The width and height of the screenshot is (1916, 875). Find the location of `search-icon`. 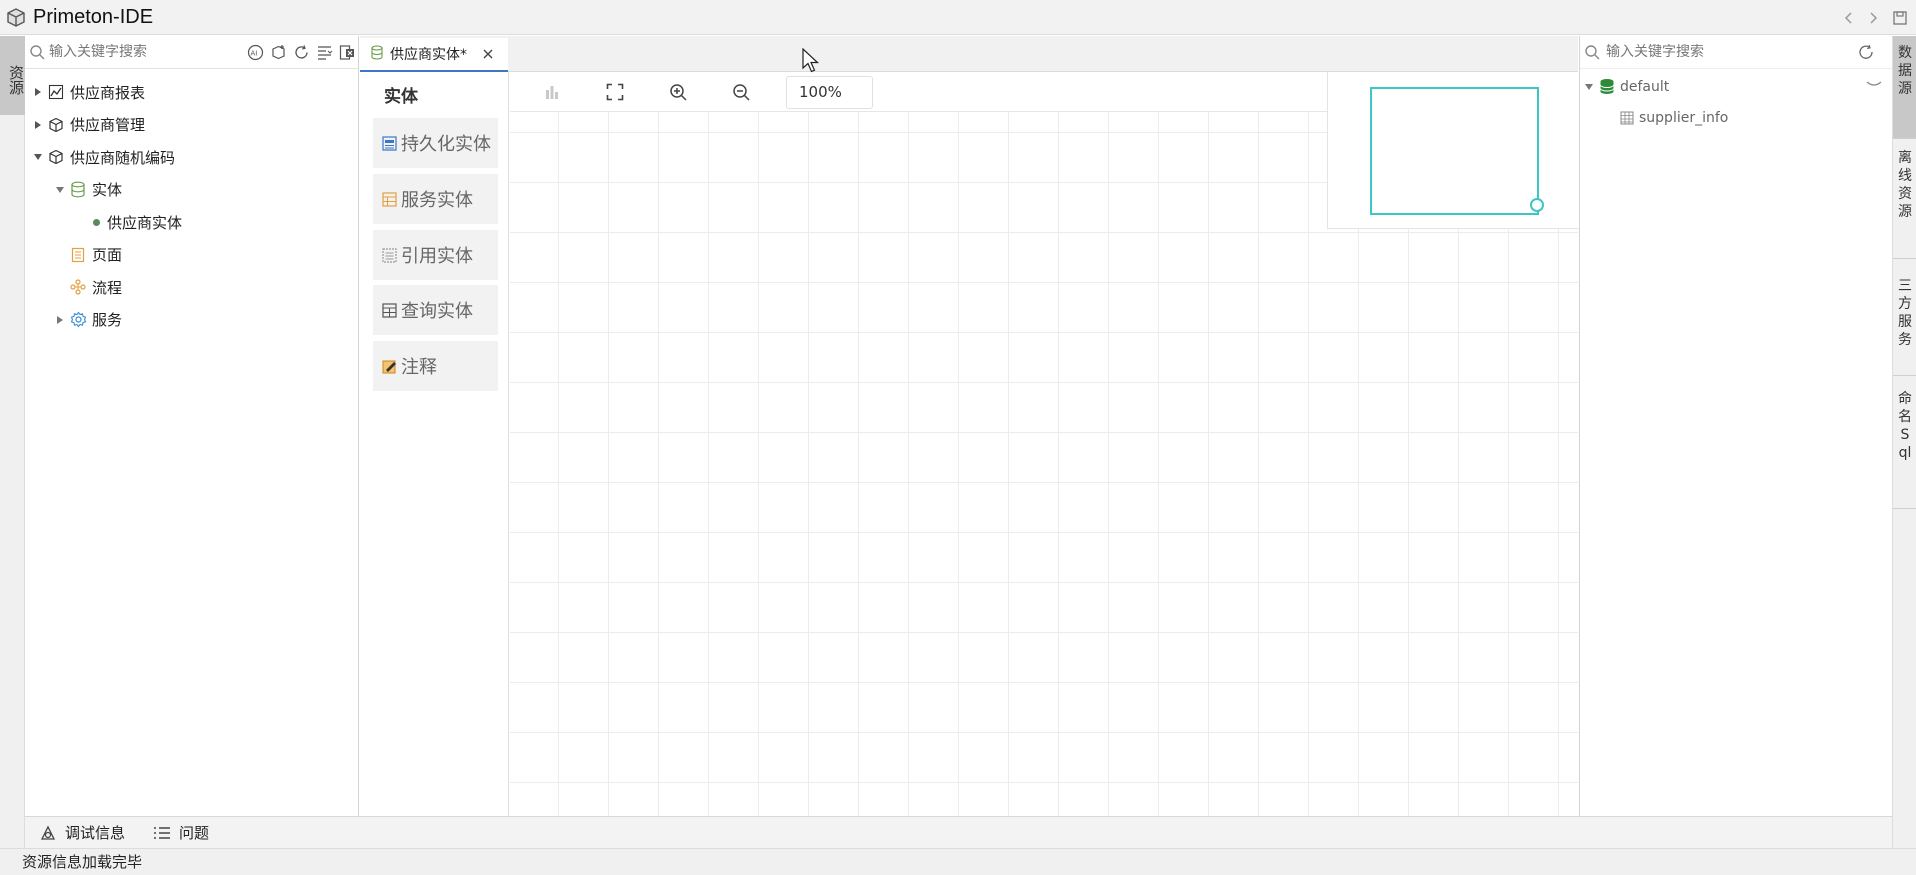

search-icon is located at coordinates (1592, 52).